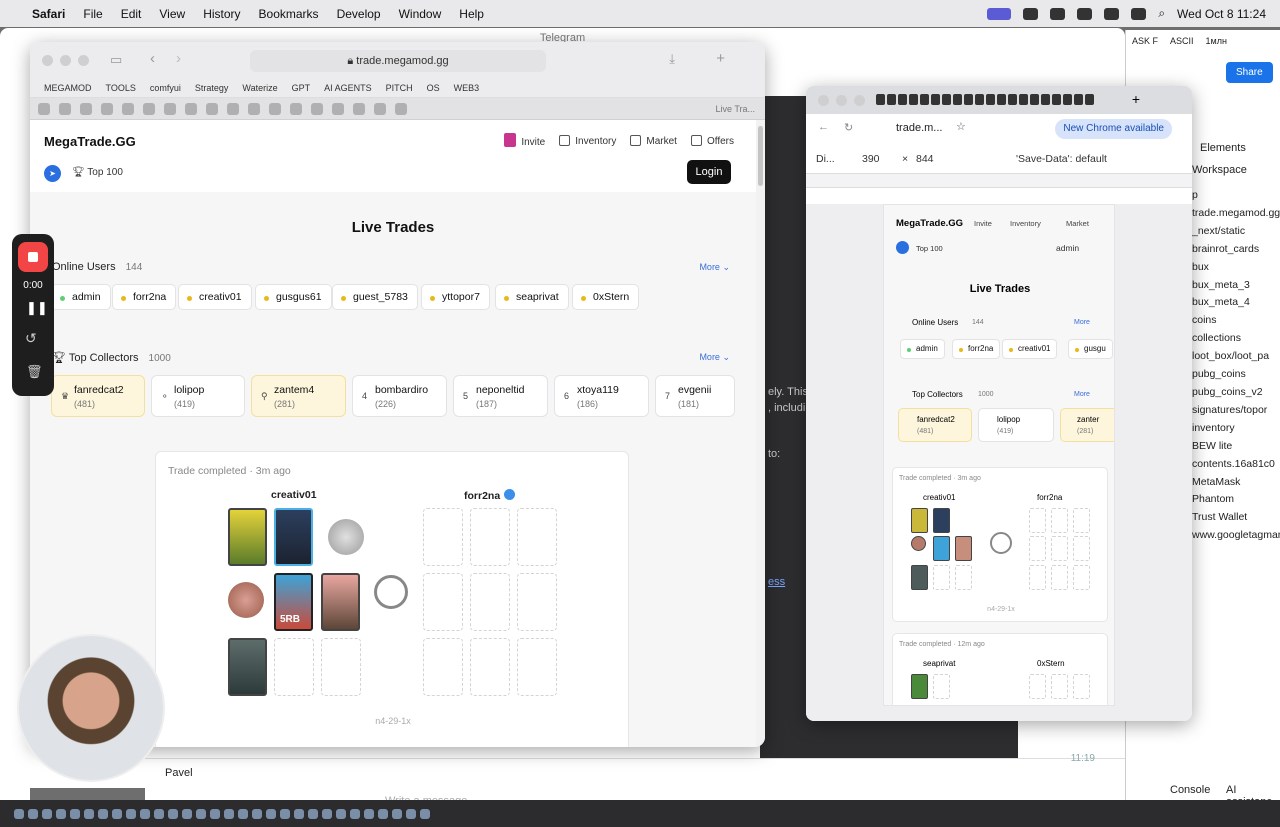 Image resolution: width=1280 pixels, height=827 pixels. I want to click on file-tree-item: BEW lite, so click(1236, 447).